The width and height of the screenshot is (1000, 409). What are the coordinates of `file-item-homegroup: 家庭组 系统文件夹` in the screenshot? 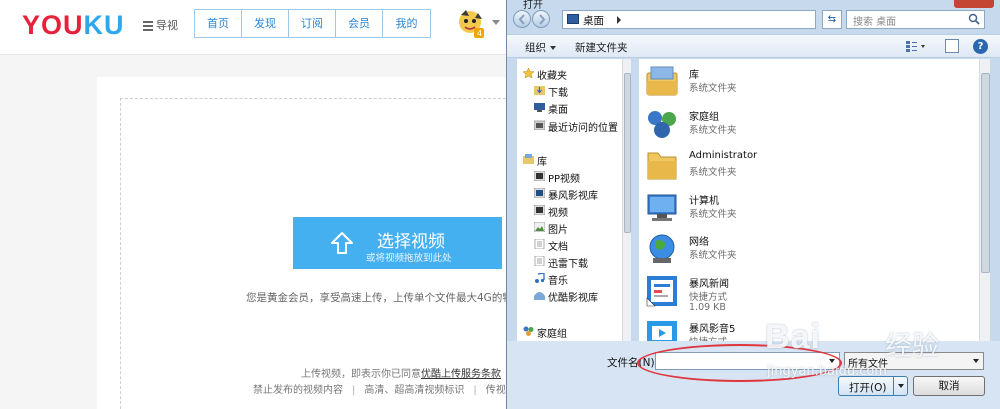 It's located at (795, 127).